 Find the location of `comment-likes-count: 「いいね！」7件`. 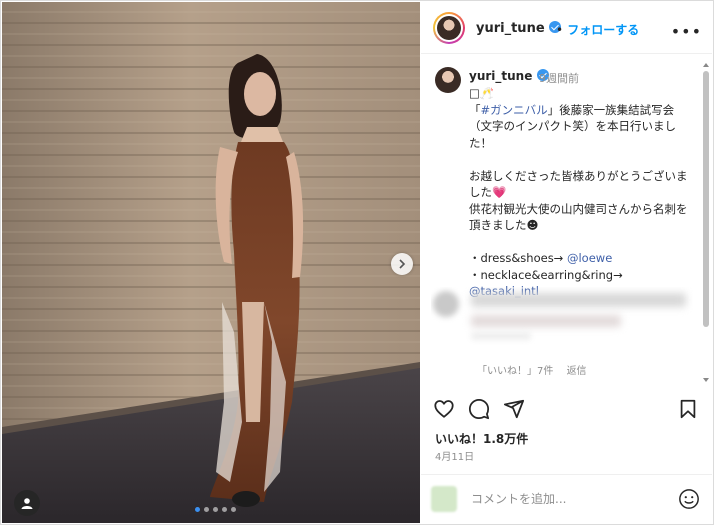

comment-likes-count: 「いいね！」7件 is located at coordinates (515, 371).